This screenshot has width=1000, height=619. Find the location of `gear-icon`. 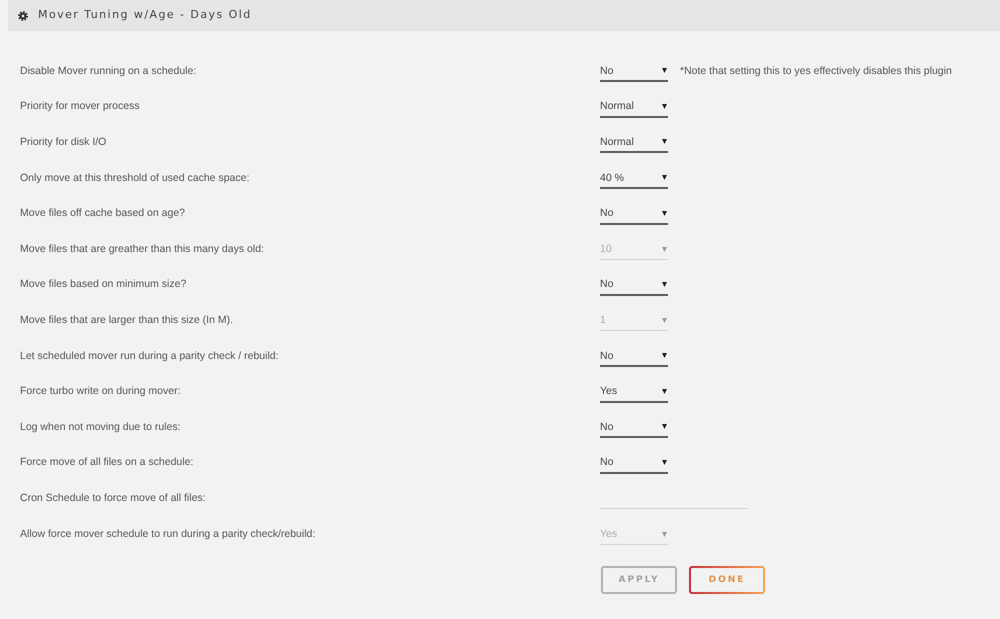

gear-icon is located at coordinates (23, 15).